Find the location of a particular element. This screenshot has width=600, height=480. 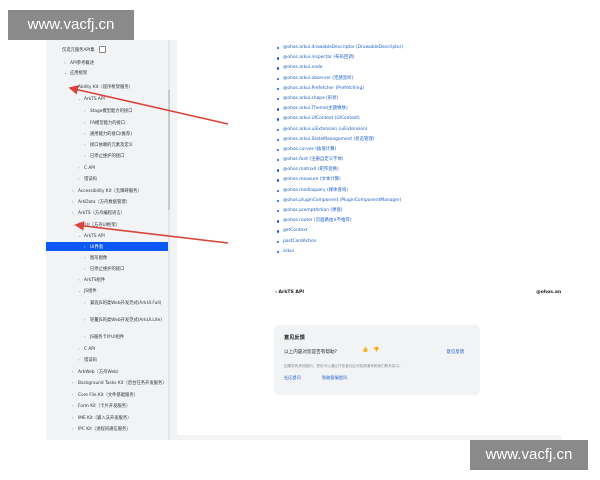

sidebar-item: › Form Kit（卡片开发服务） is located at coordinates (101, 405).